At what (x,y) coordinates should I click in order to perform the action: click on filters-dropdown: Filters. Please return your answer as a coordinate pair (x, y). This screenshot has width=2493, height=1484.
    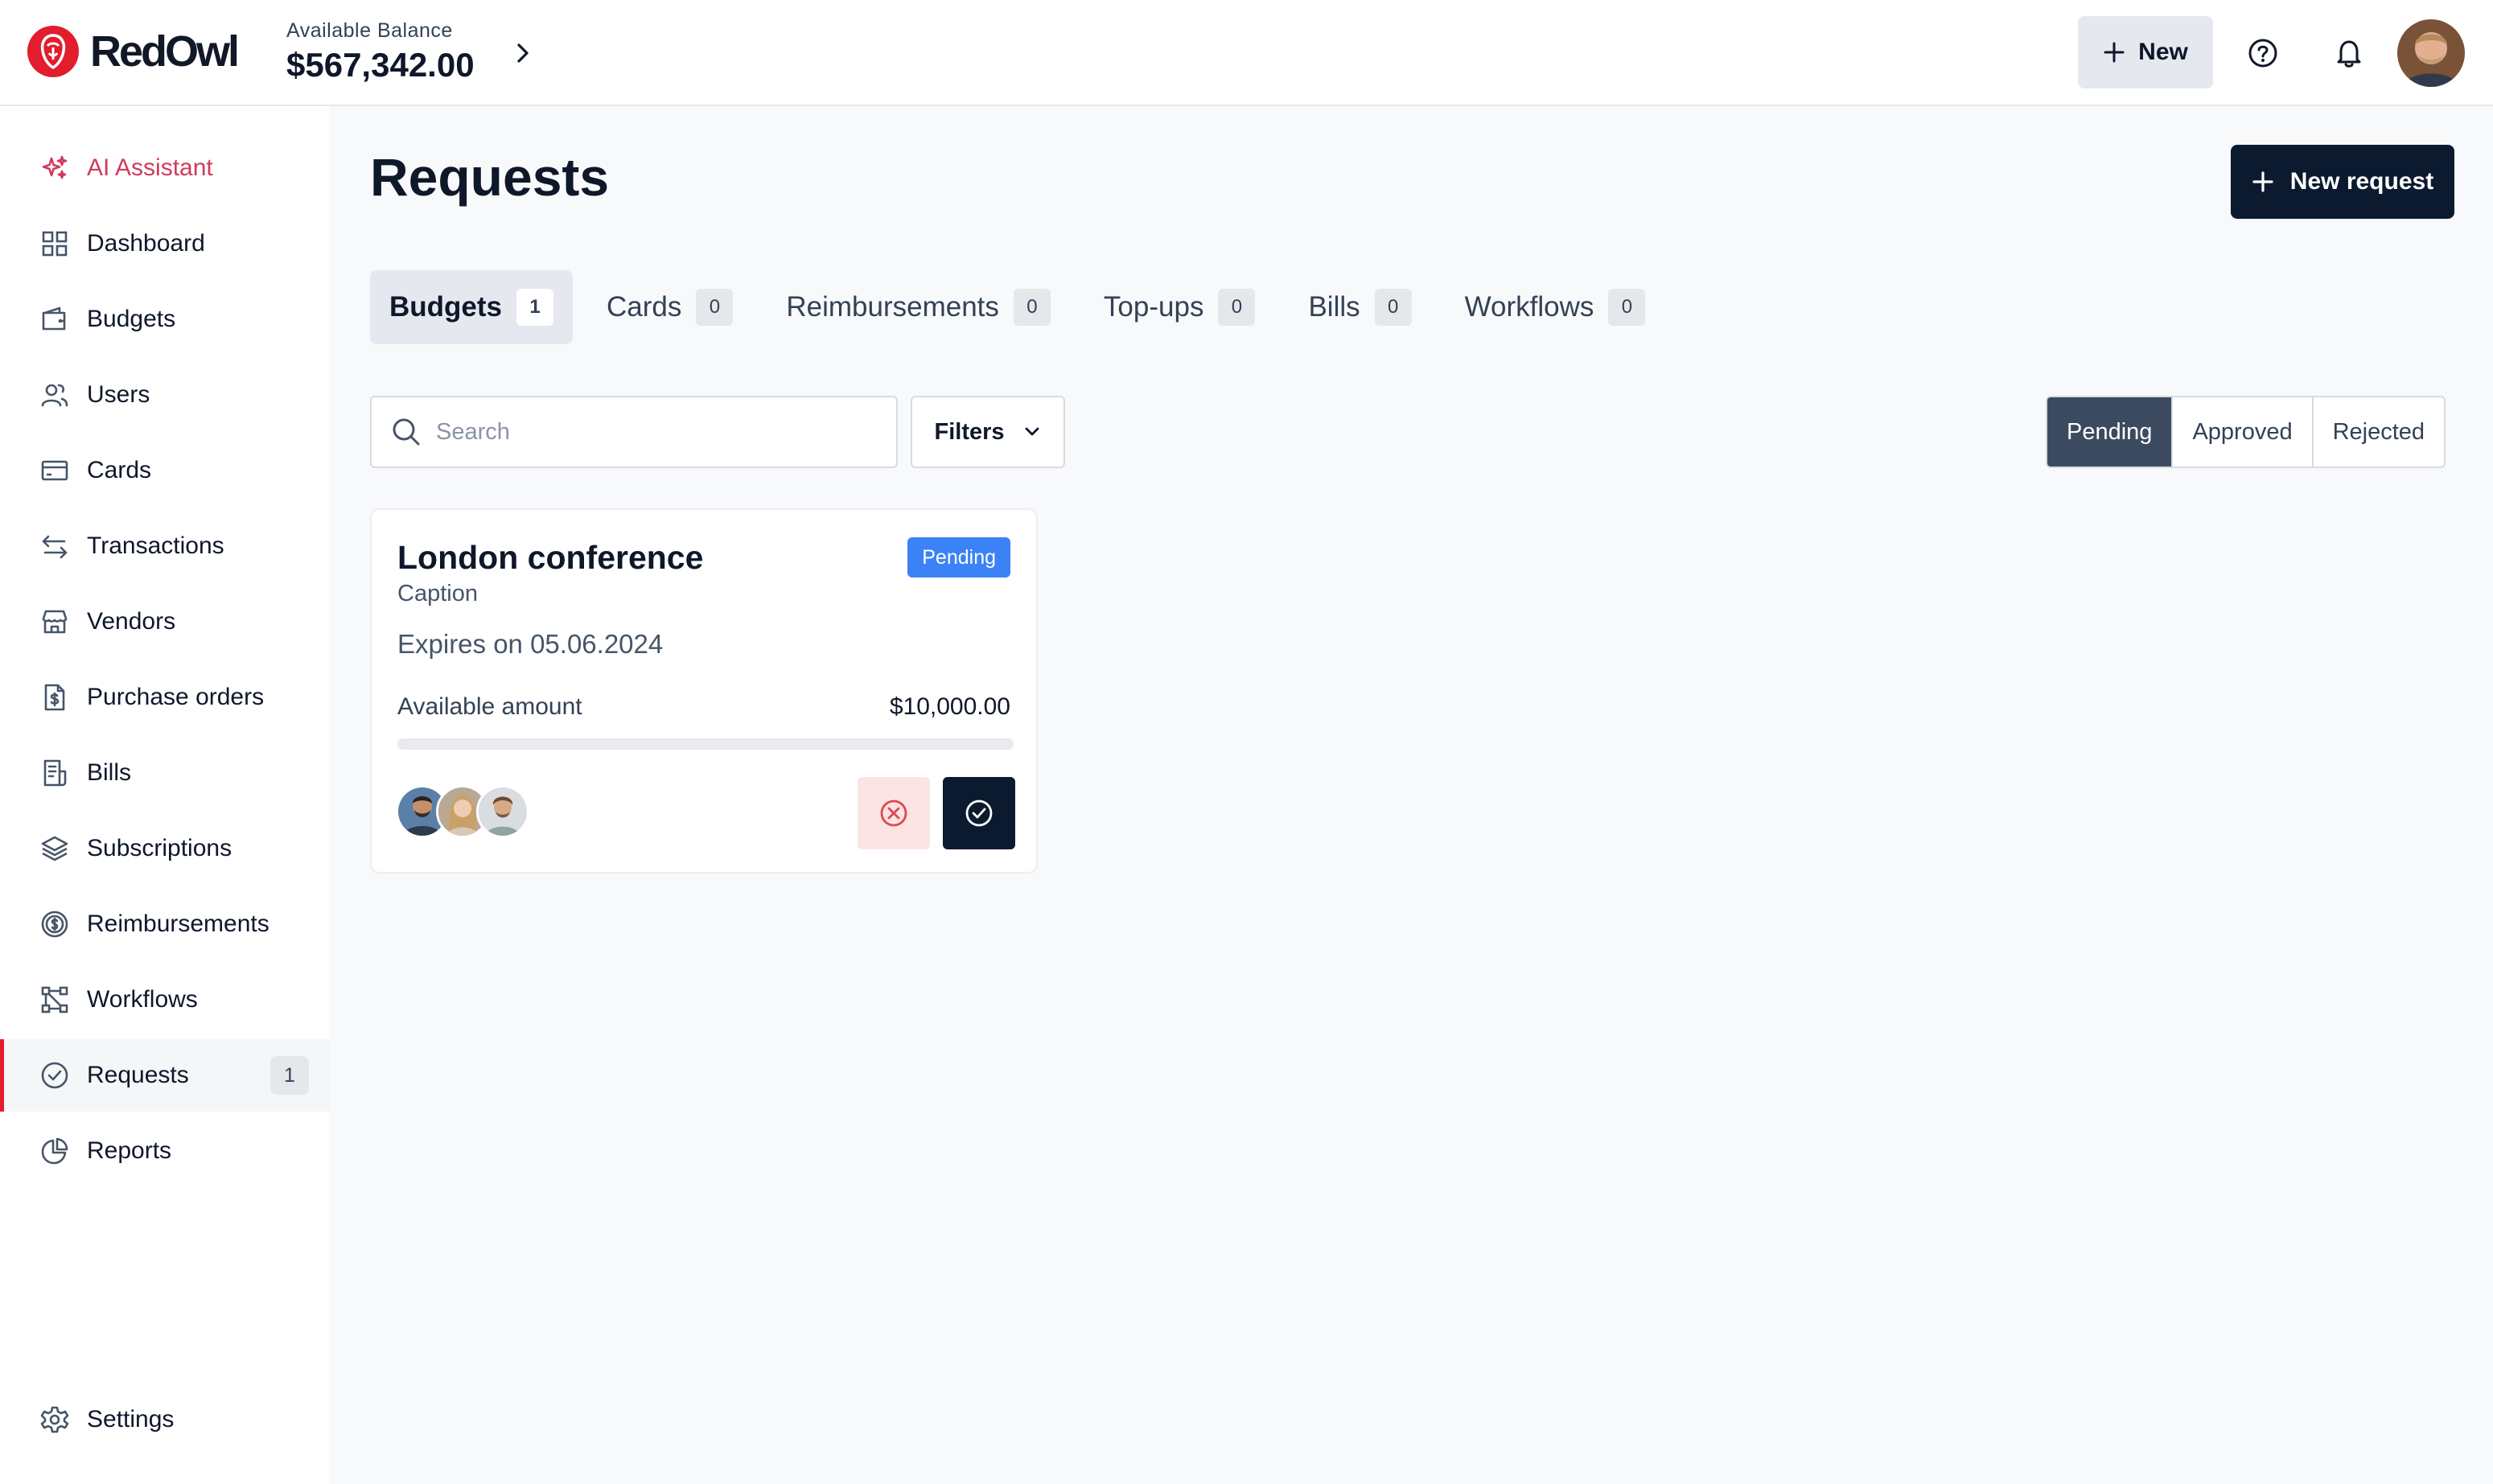
    Looking at the image, I should click on (988, 432).